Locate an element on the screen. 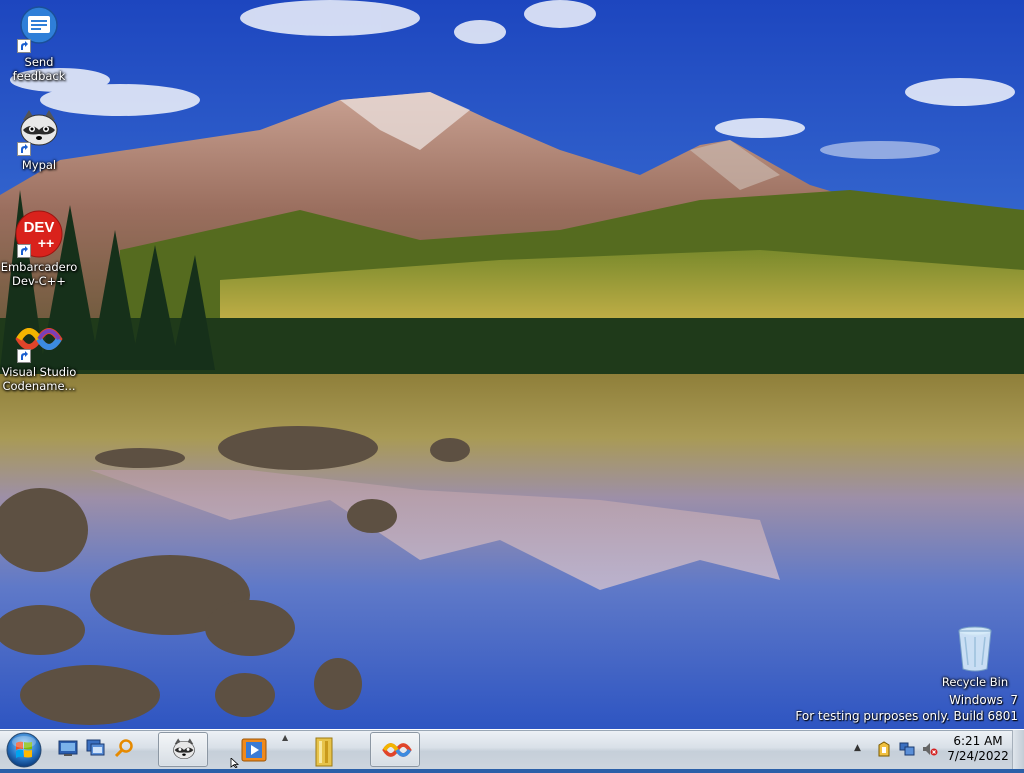  send-feedback-icon is located at coordinates (39, 29).